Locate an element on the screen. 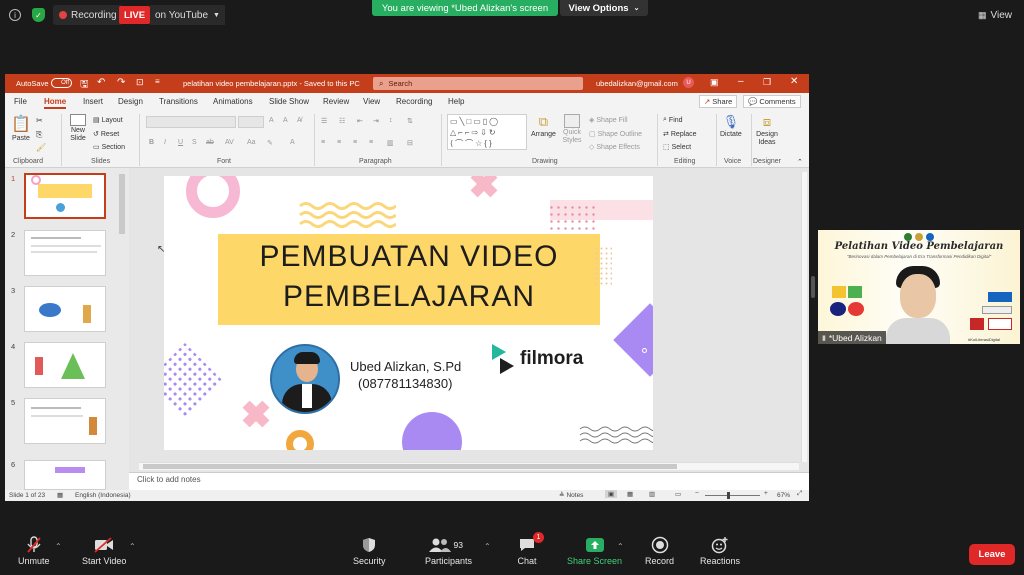 This screenshot has height=575, width=1024. grow-font-icon: A is located at coordinates (271, 120).